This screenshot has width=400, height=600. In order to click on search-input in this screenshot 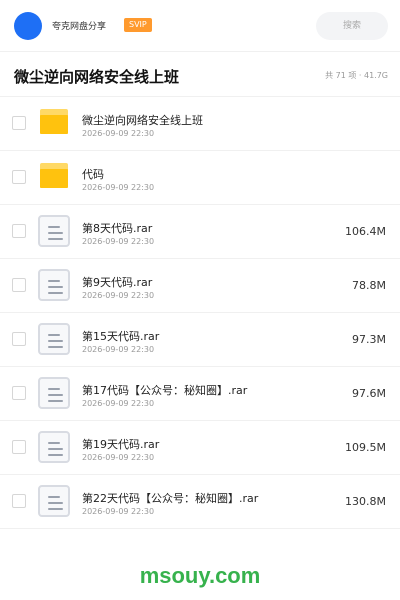, I will do `click(352, 26)`.